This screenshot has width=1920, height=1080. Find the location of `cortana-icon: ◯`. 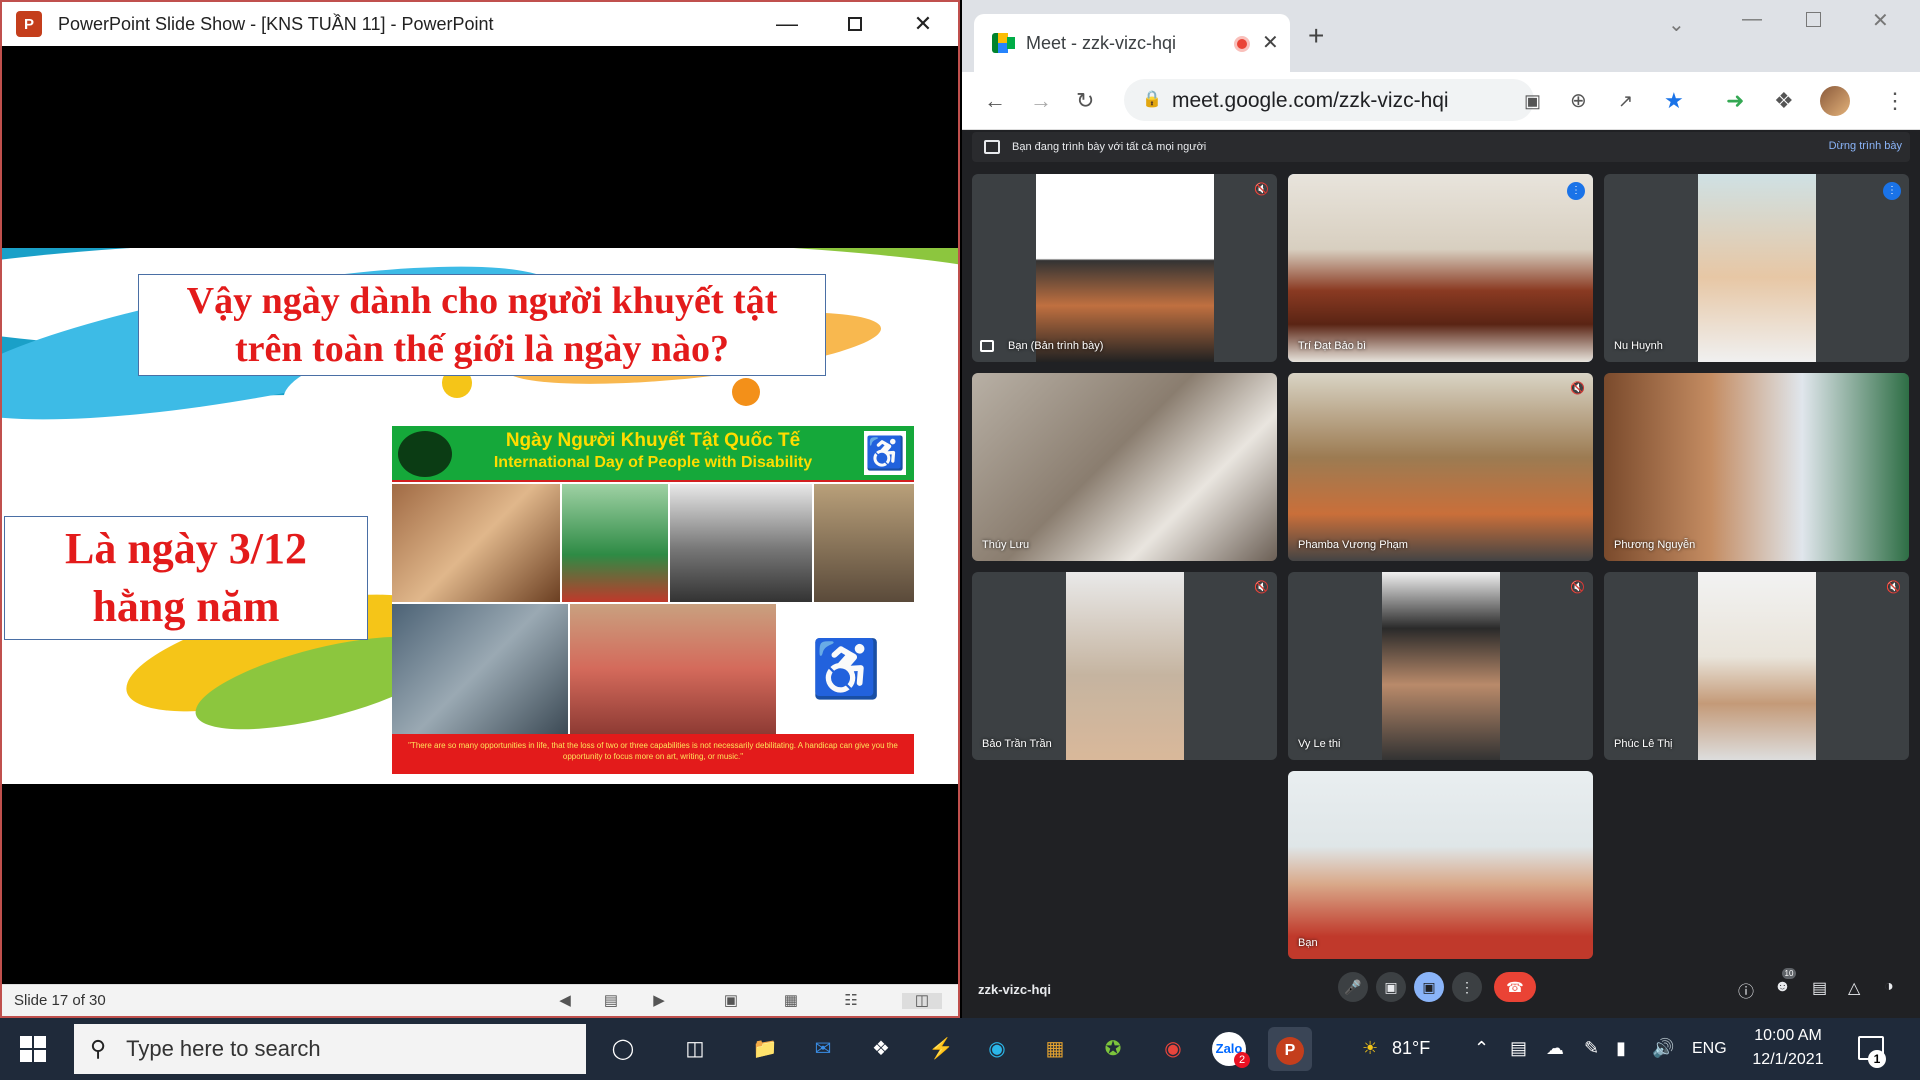

cortana-icon: ◯ is located at coordinates (623, 1049).